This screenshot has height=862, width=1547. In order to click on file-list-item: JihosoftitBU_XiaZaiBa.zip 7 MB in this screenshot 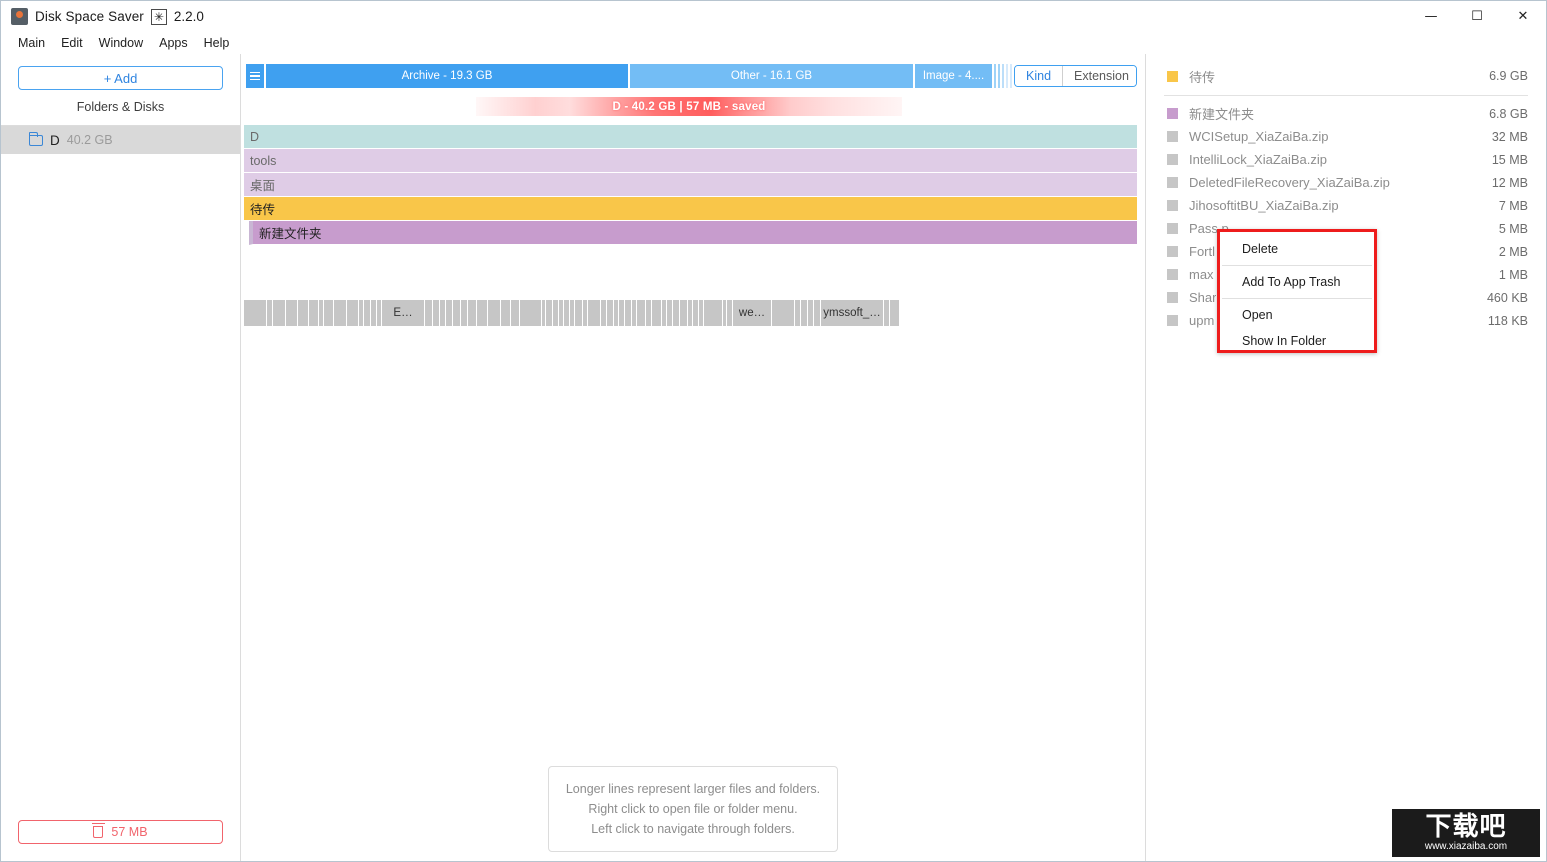, I will do `click(1346, 205)`.